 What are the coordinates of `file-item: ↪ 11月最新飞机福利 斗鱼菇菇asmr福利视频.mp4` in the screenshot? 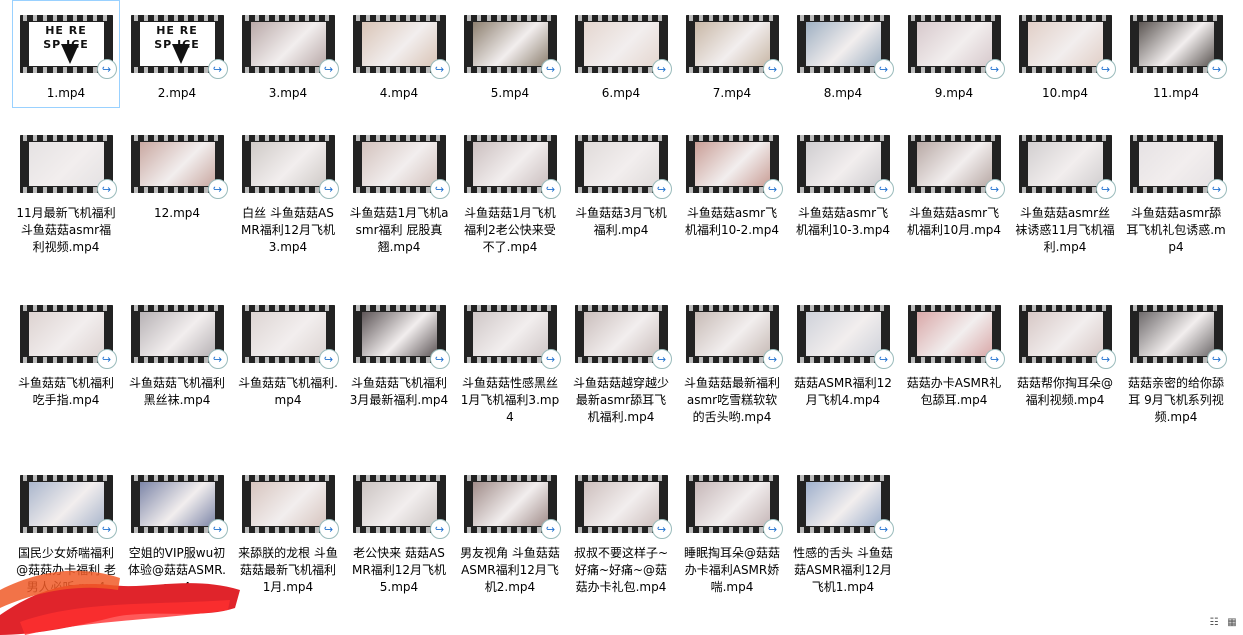 It's located at (66, 188).